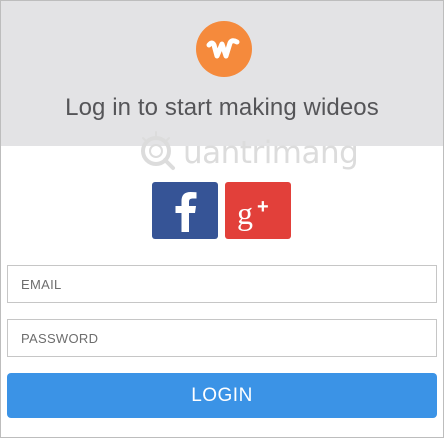  What do you see at coordinates (222, 107) in the screenshot?
I see `page-title: Log in to start making wideos` at bounding box center [222, 107].